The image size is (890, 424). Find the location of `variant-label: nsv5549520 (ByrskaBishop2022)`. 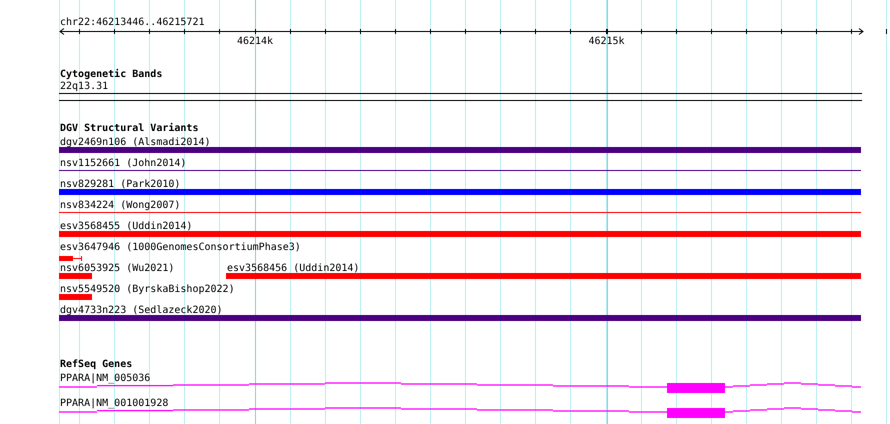

variant-label: nsv5549520 (ByrskaBishop2022) is located at coordinates (147, 289).